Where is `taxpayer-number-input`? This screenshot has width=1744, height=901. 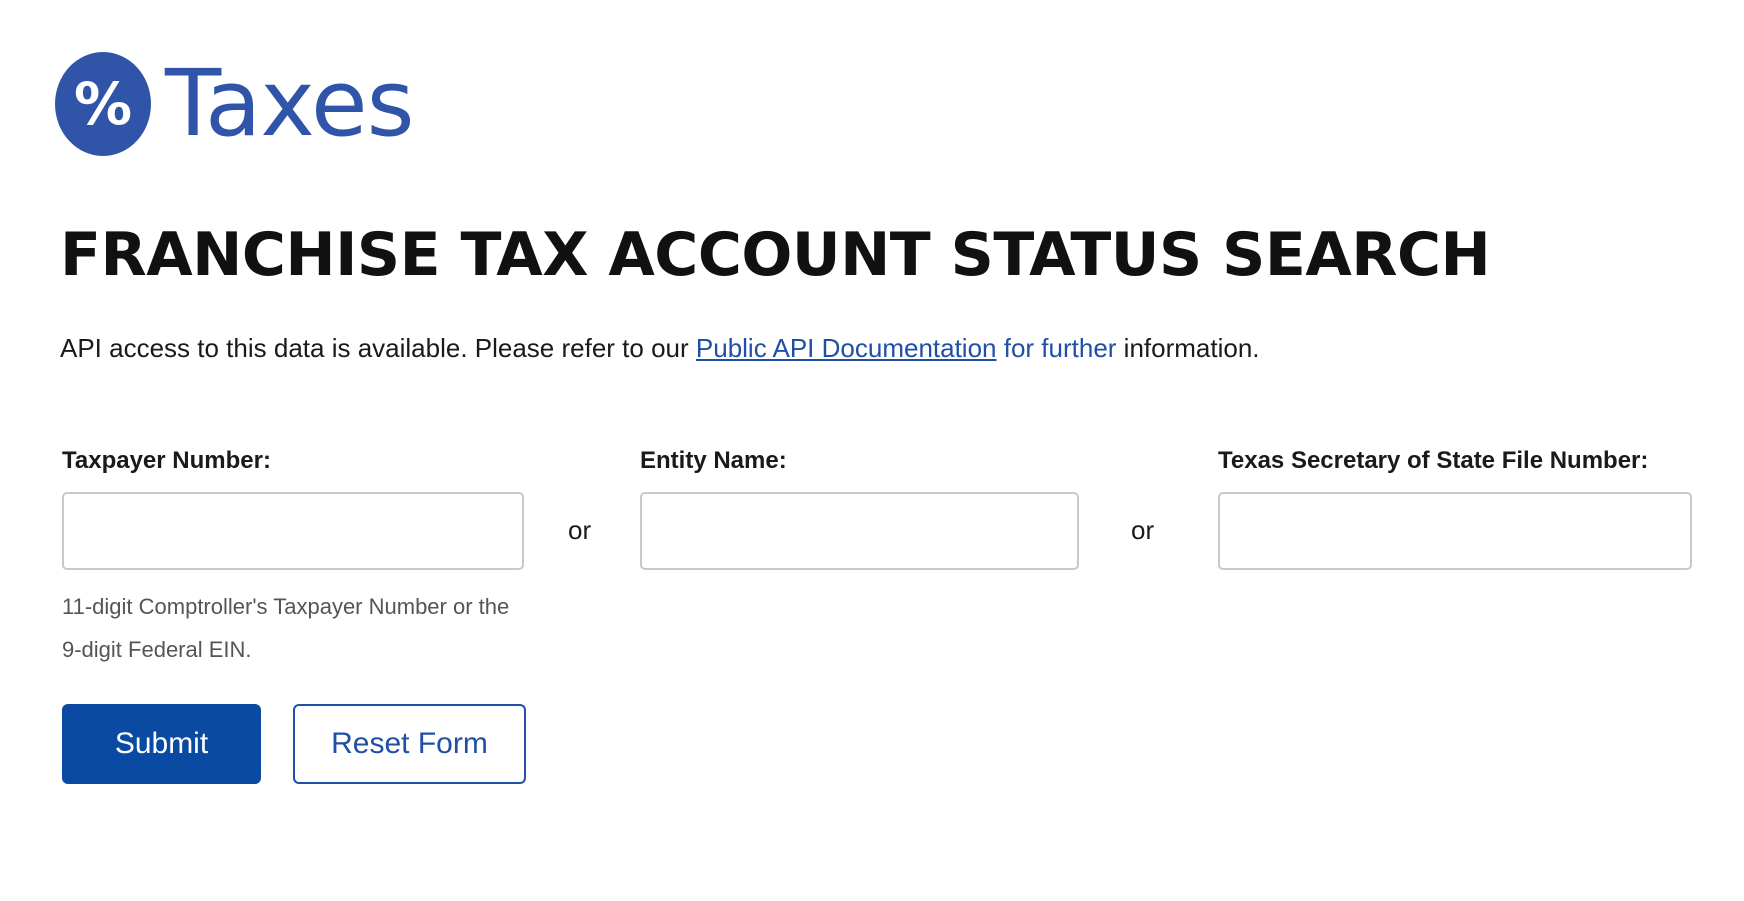
taxpayer-number-input is located at coordinates (293, 531).